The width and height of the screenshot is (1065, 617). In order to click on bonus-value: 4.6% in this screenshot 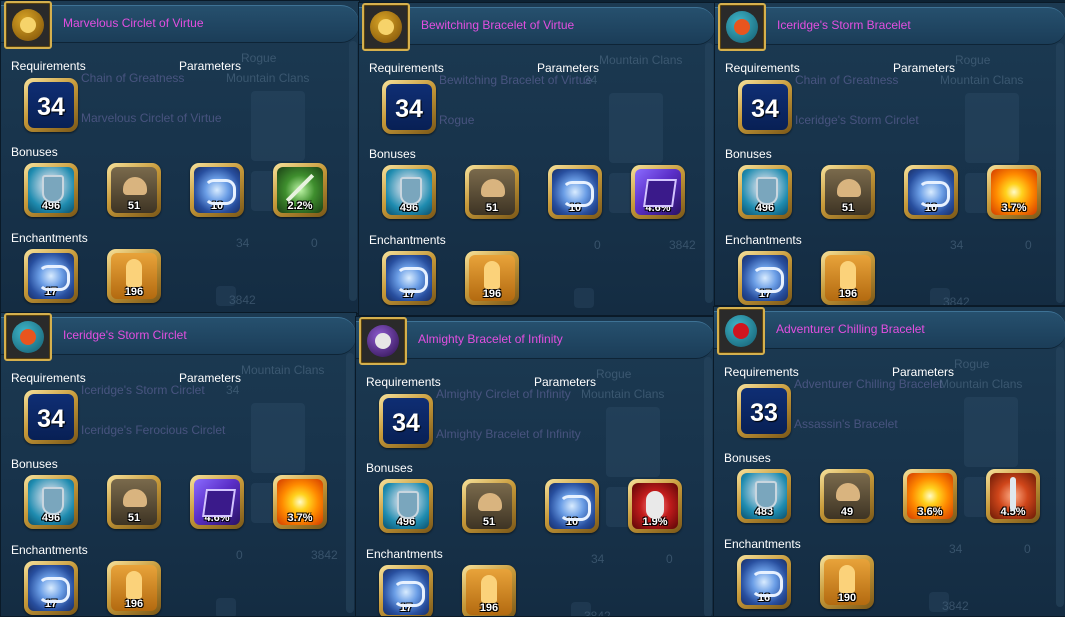, I will do `click(658, 208)`.